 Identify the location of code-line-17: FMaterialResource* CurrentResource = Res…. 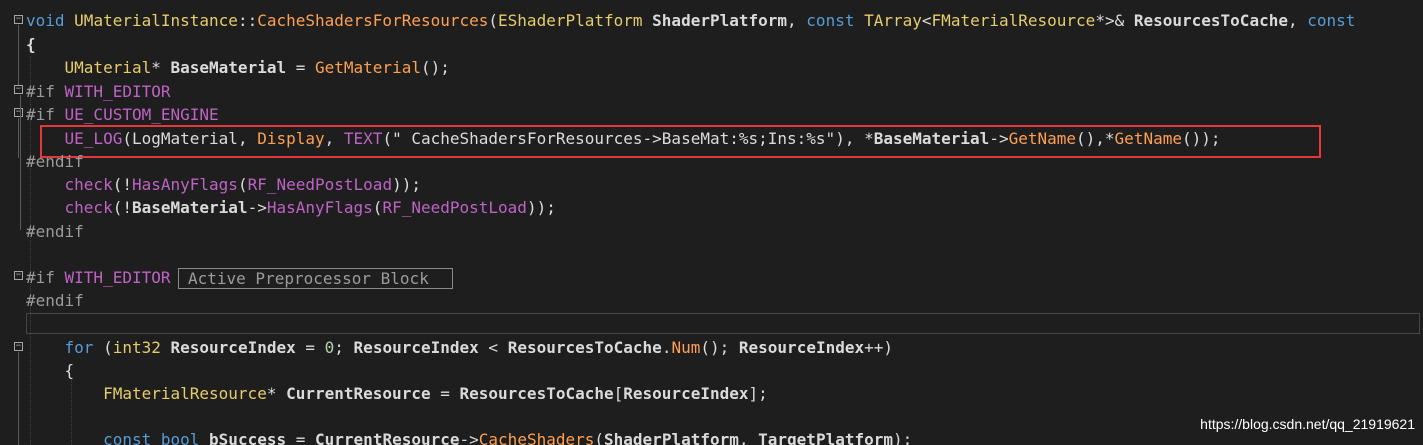
(397, 393).